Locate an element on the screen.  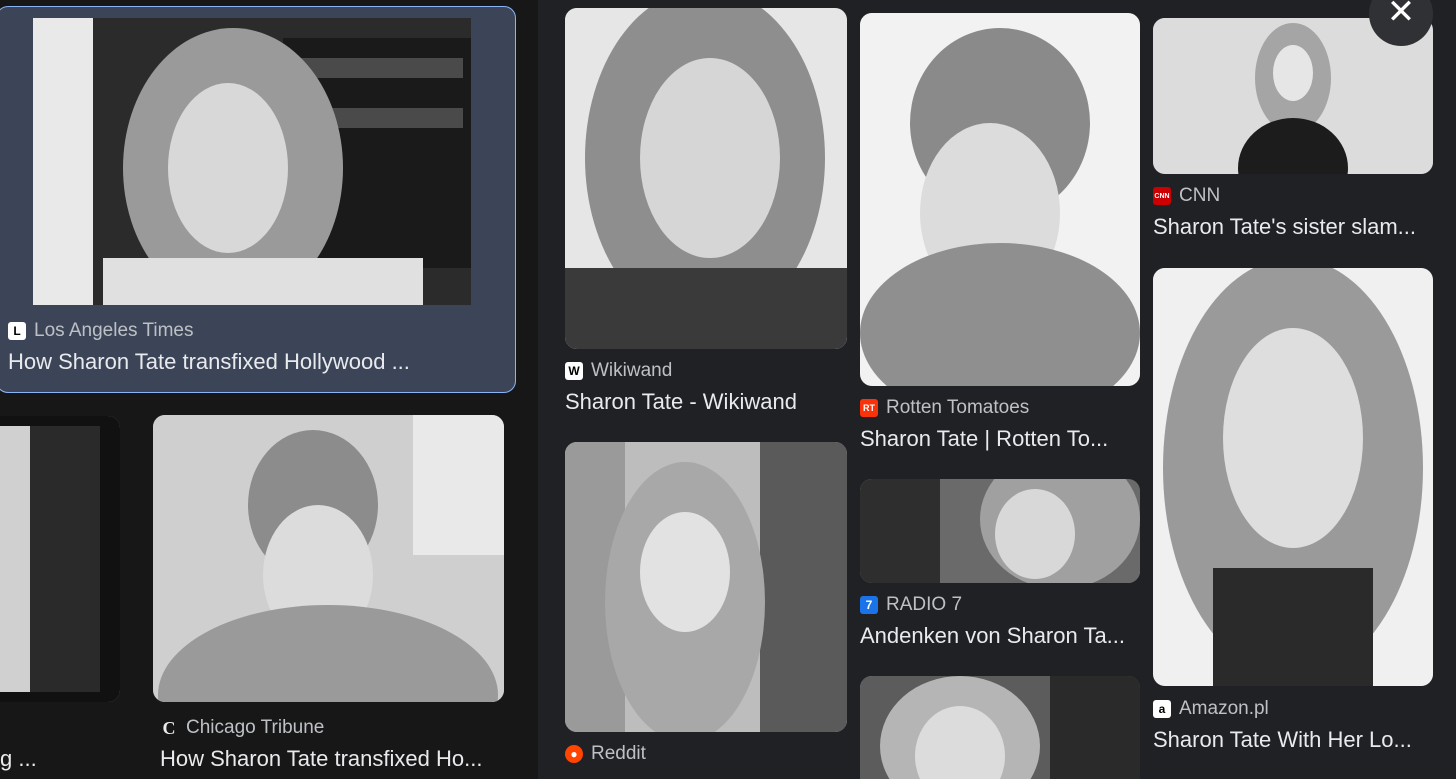
result-source: a Amazon.pl is located at coordinates (1211, 709).